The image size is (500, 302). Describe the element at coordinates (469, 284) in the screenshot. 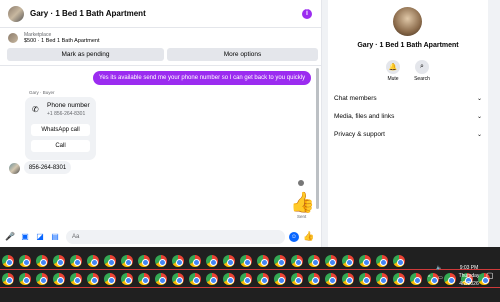

I see `clock-date: 4/2/2026` at that location.